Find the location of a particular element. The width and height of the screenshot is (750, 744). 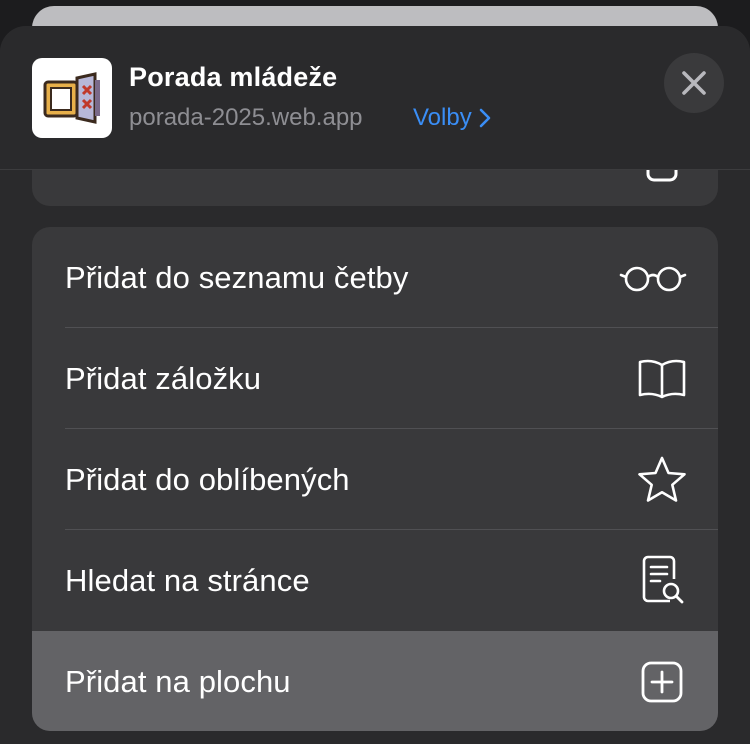

plus-square-icon is located at coordinates (662, 682).